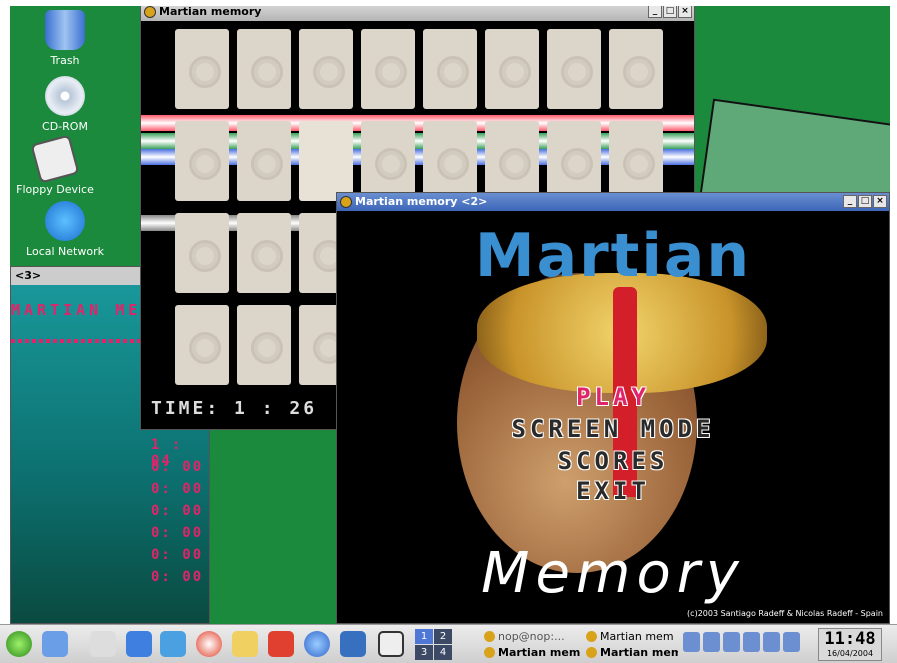  Describe the element at coordinates (353, 644) in the screenshot. I see `desktop-icon` at that location.